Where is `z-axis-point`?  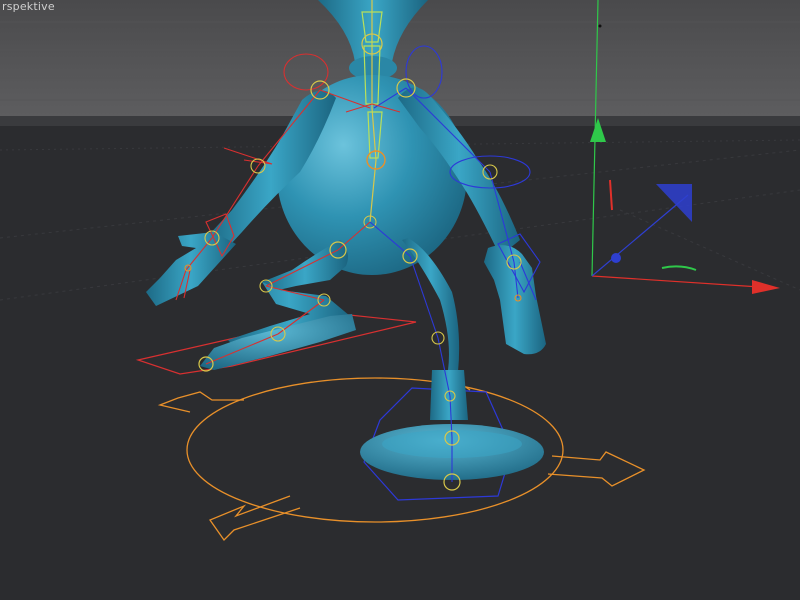 z-axis-point is located at coordinates (616, 258).